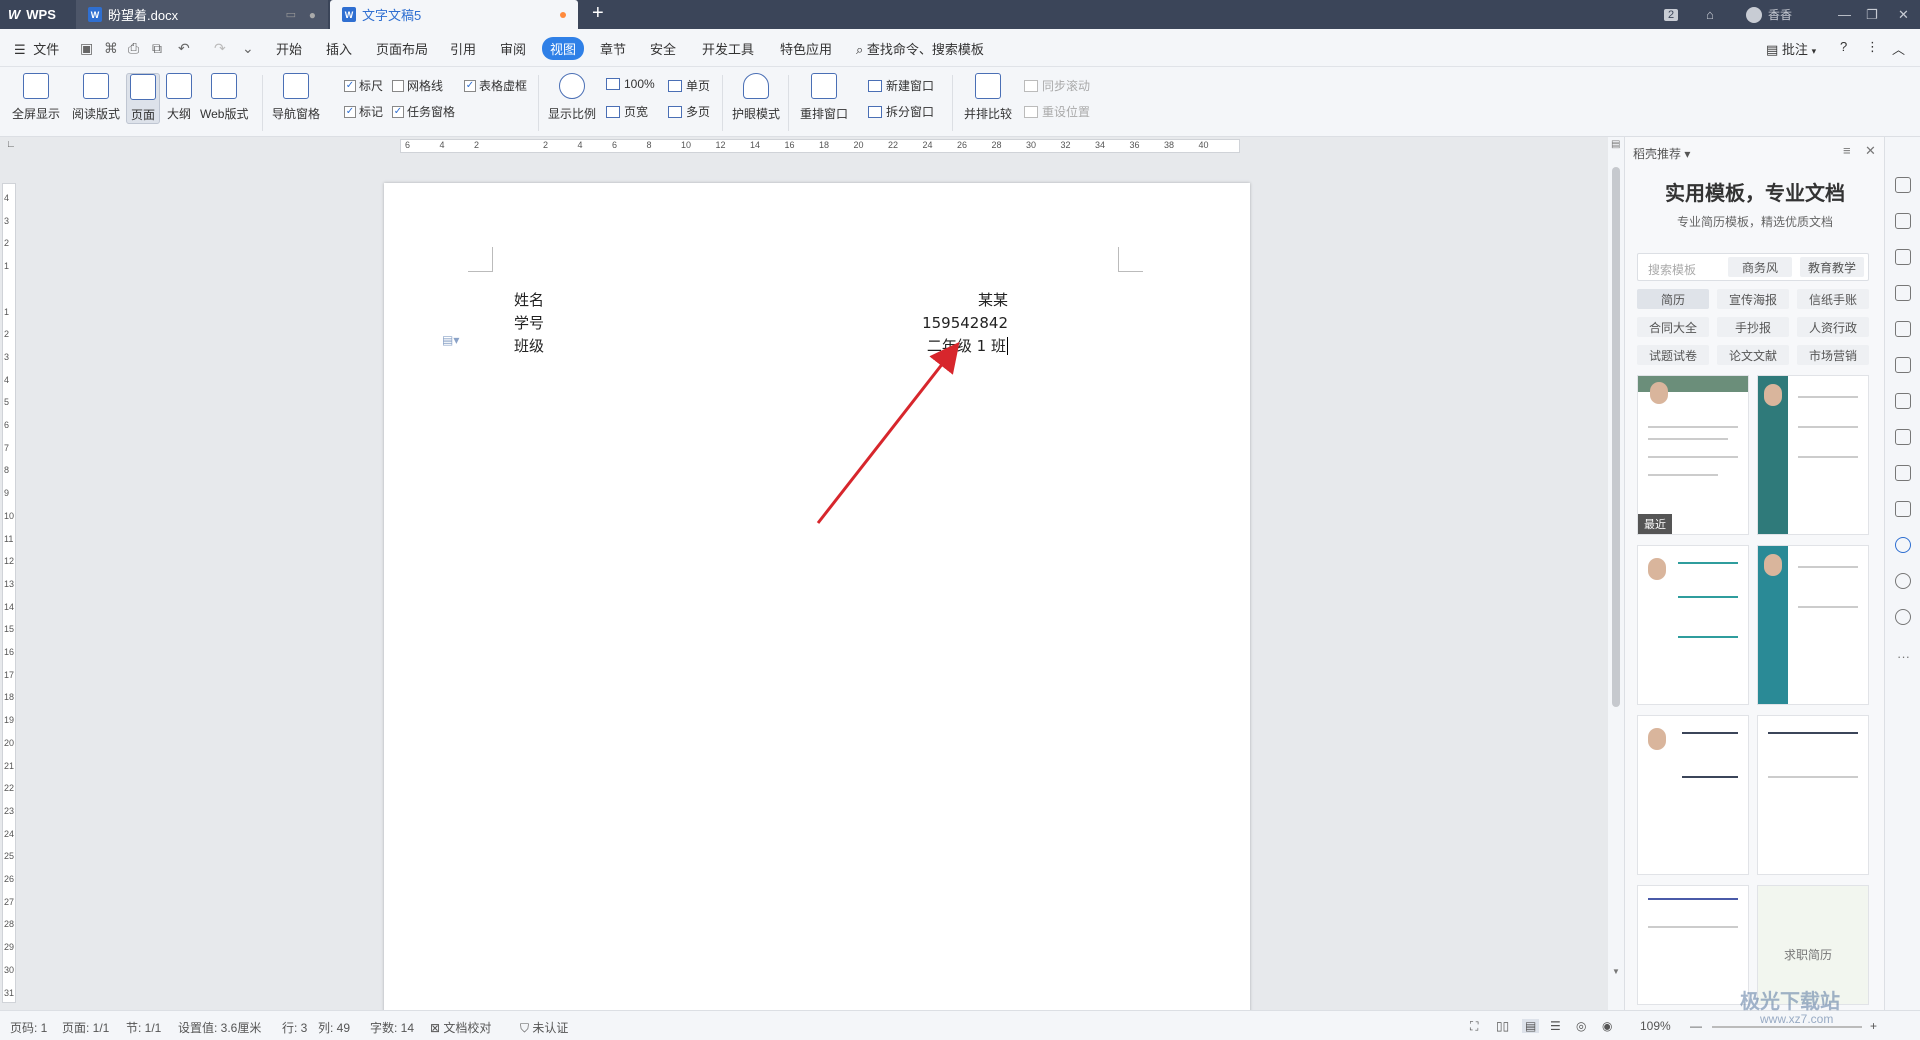  What do you see at coordinates (572, 97) in the screenshot?
I see `zoom-ratio-button: 显示比例` at bounding box center [572, 97].